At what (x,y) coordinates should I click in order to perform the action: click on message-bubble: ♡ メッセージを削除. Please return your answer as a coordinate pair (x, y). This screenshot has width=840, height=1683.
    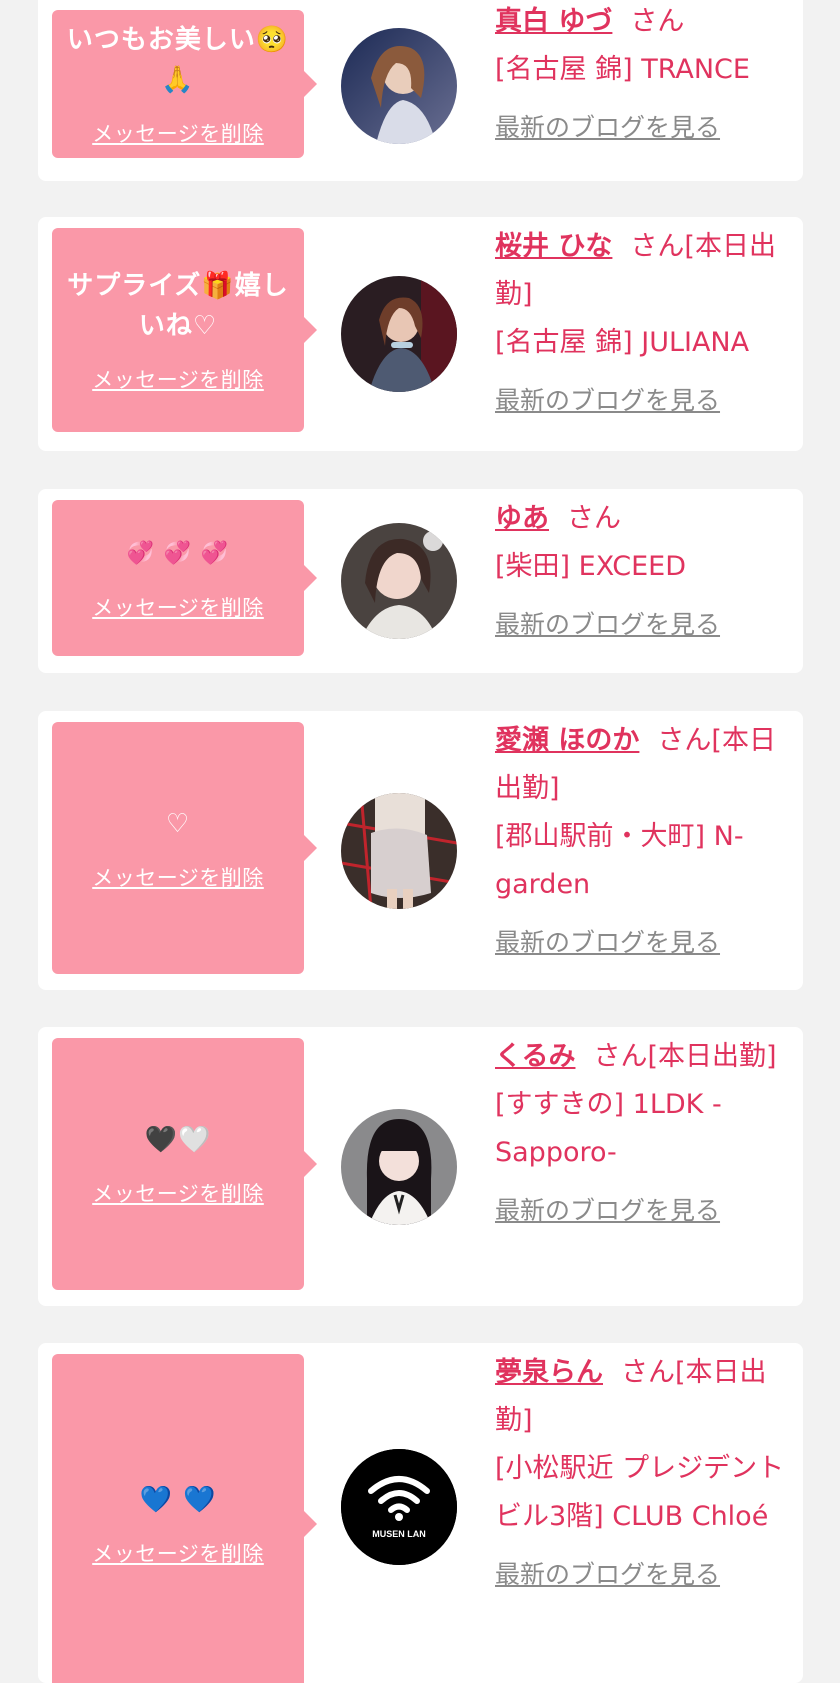
    Looking at the image, I should click on (184, 848).